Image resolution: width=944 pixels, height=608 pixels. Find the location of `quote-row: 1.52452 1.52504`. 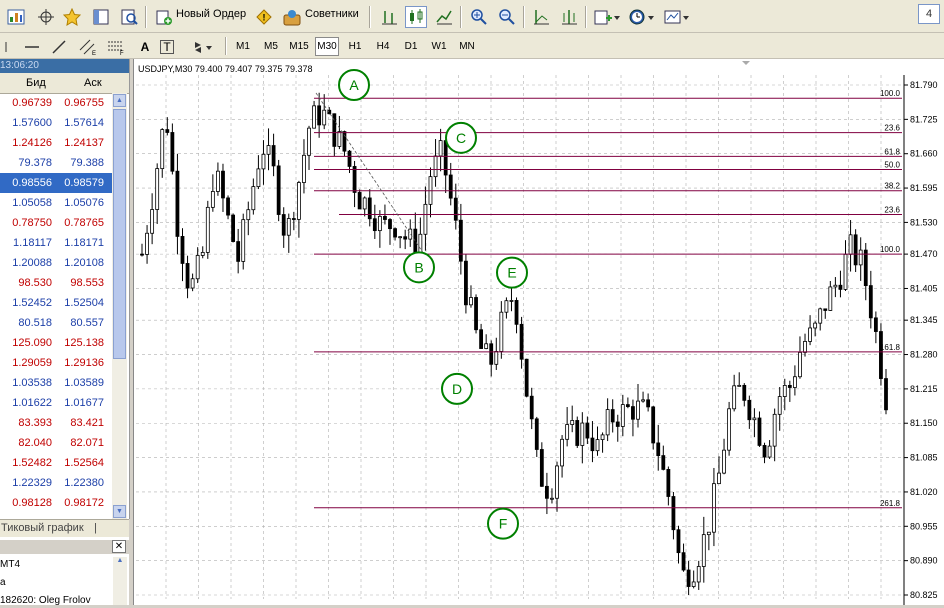

quote-row: 1.52452 1.52504 is located at coordinates (56, 303).